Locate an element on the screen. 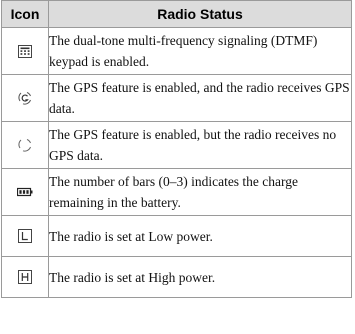 This screenshot has width=355, height=334. status-description: The radio is set at Low power. is located at coordinates (200, 236).